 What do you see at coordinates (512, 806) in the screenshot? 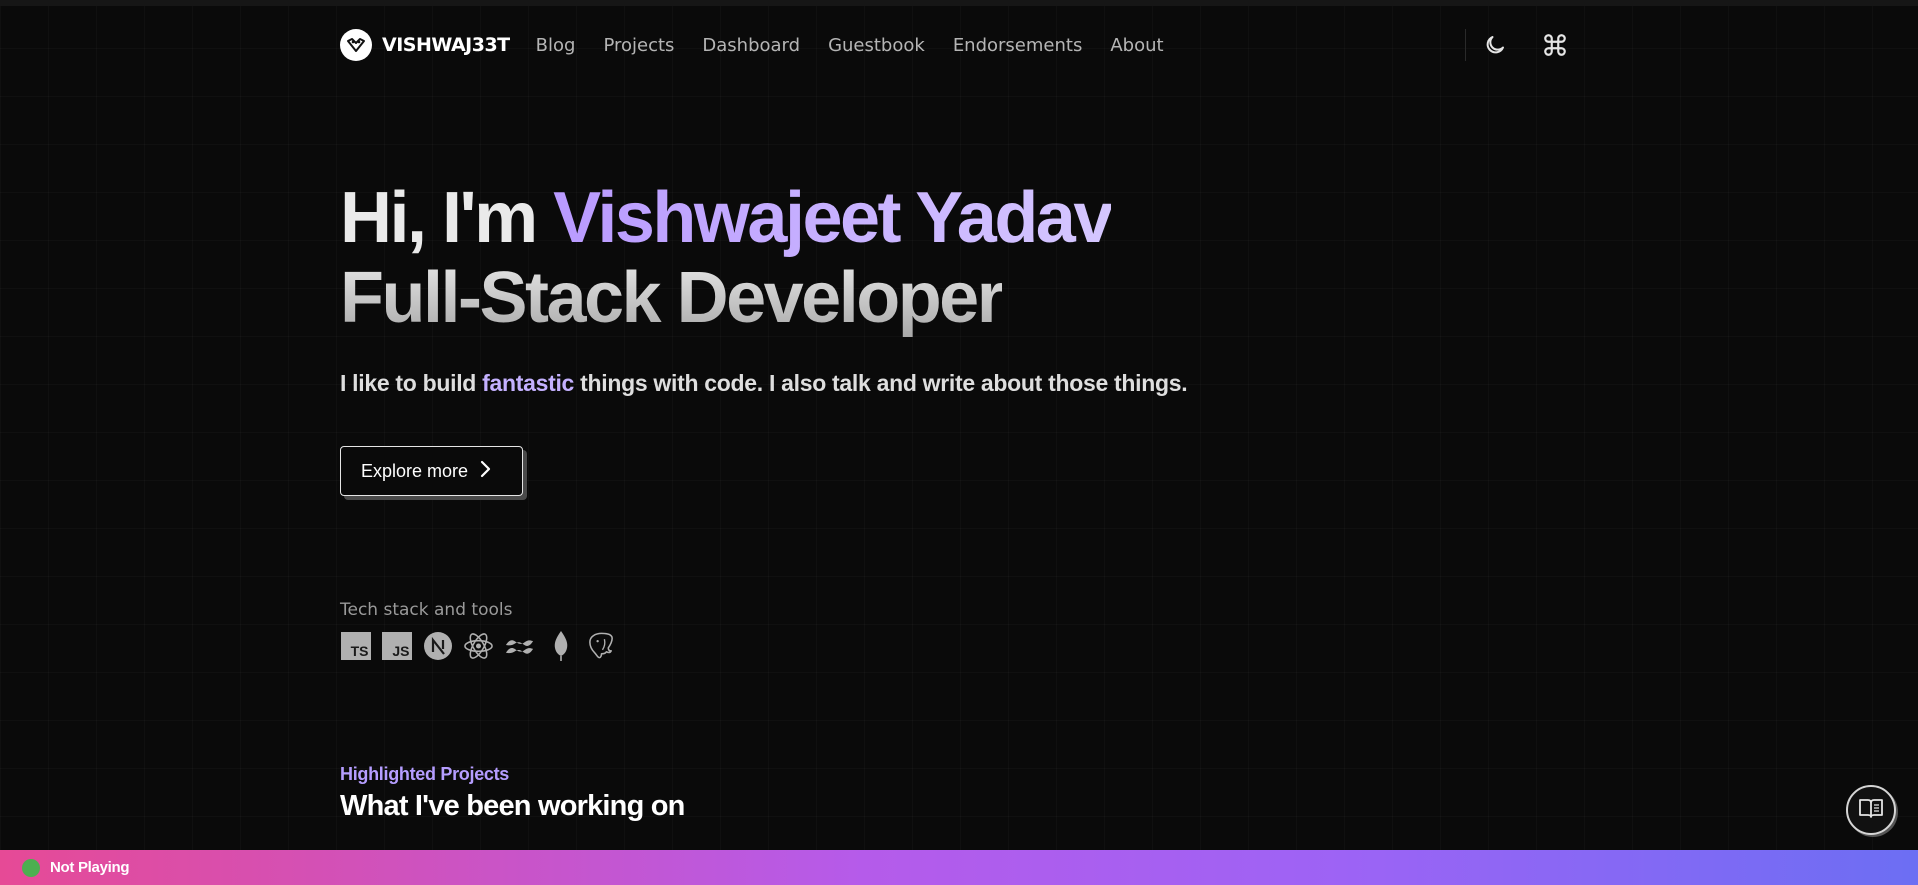
I see `highlighted-projects-title: What I've been working on` at bounding box center [512, 806].